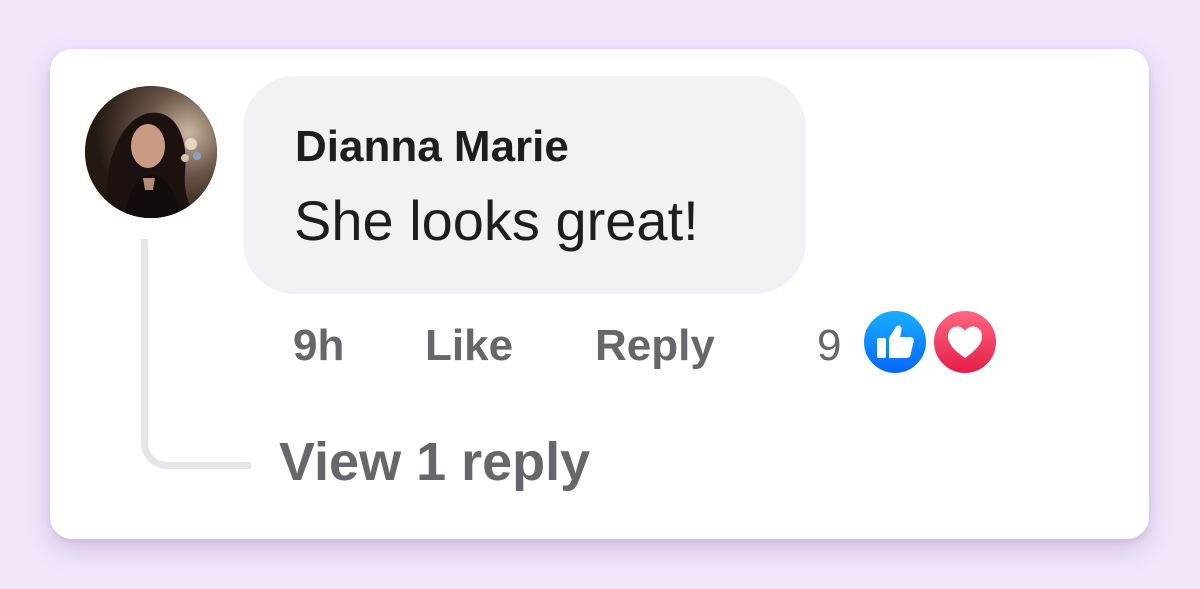 The width and height of the screenshot is (1200, 589). What do you see at coordinates (318, 346) in the screenshot?
I see `comment-timestamp: 9h` at bounding box center [318, 346].